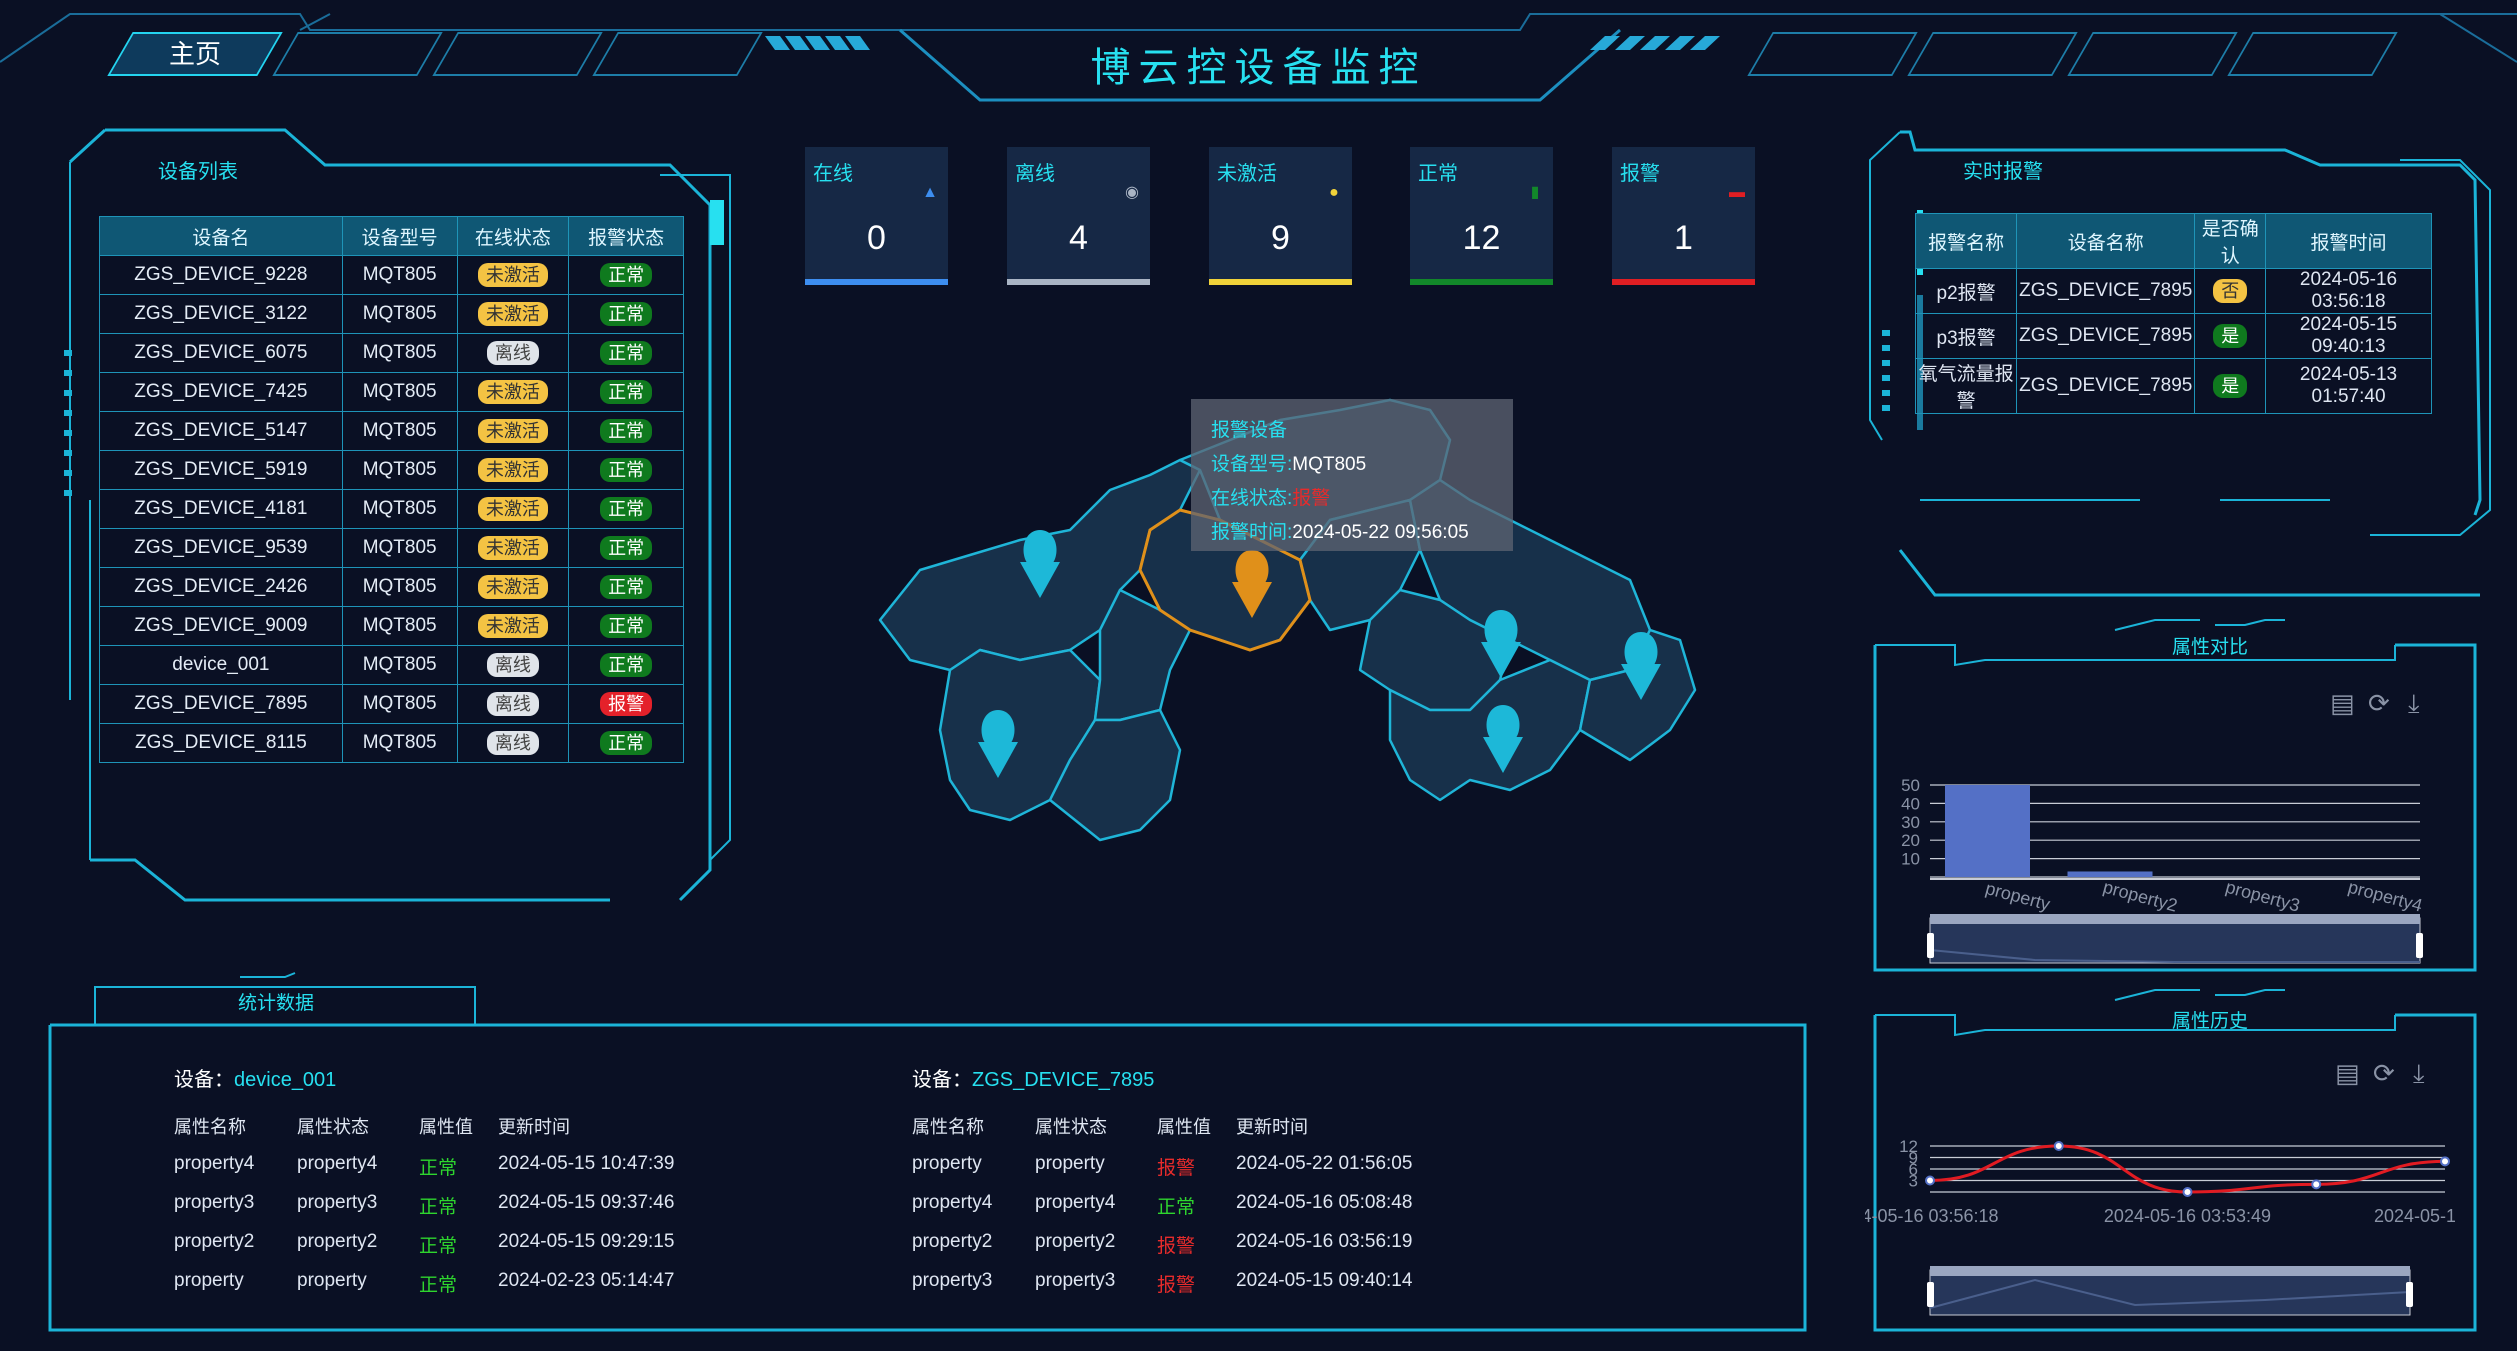 The width and height of the screenshot is (2517, 1351). Describe the element at coordinates (1966, 241) in the screenshot. I see `col-alarm-name: 报警名称` at that location.